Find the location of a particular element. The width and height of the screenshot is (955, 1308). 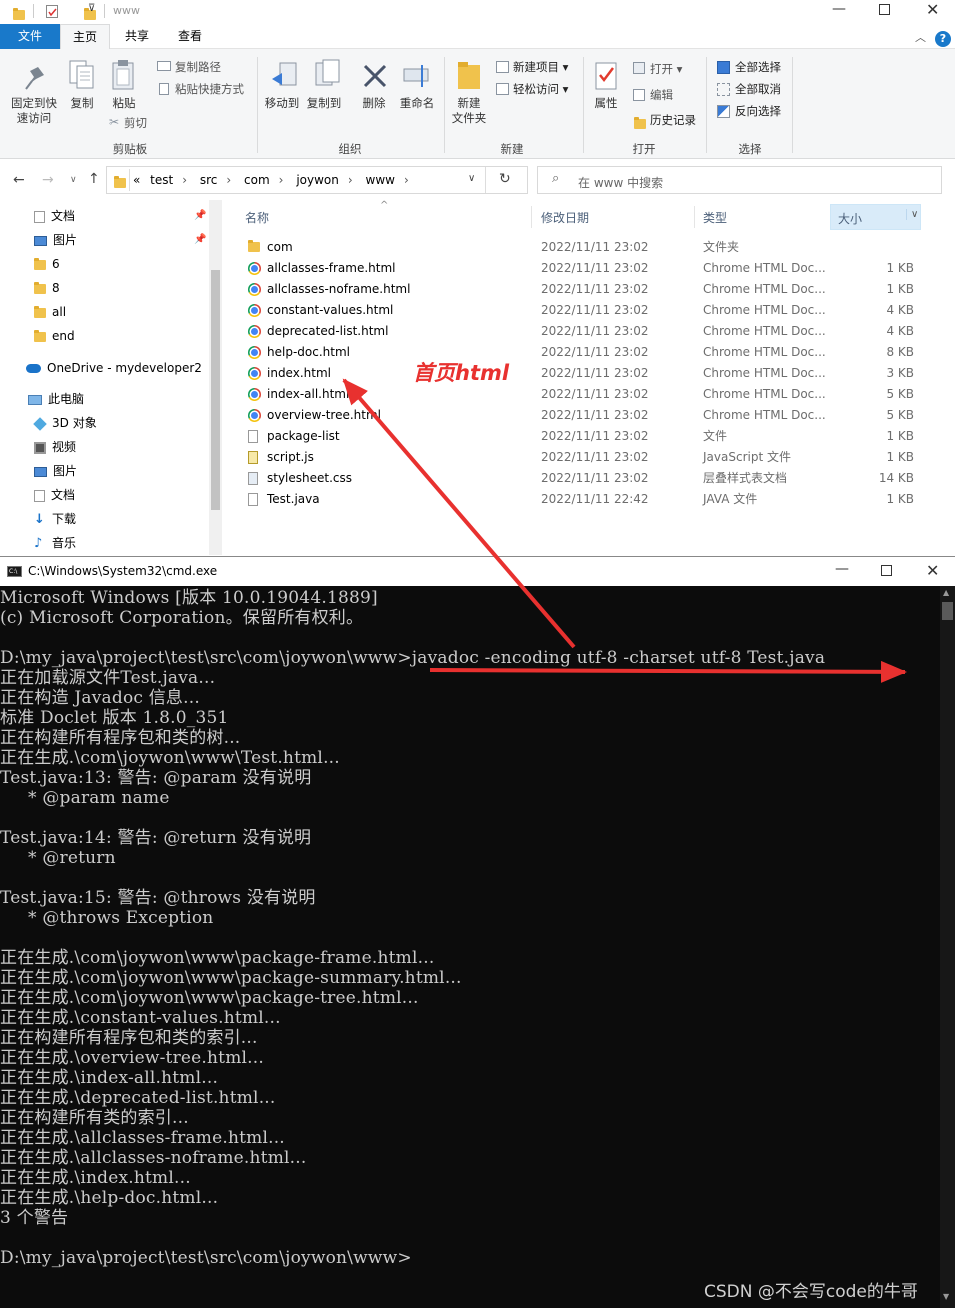

nav-item-end: end is located at coordinates (54, 336).